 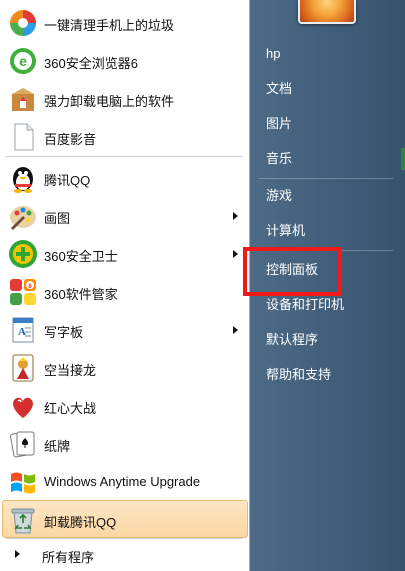 I want to click on program-item-baidu-player: 百度影音, so click(x=125, y=136).